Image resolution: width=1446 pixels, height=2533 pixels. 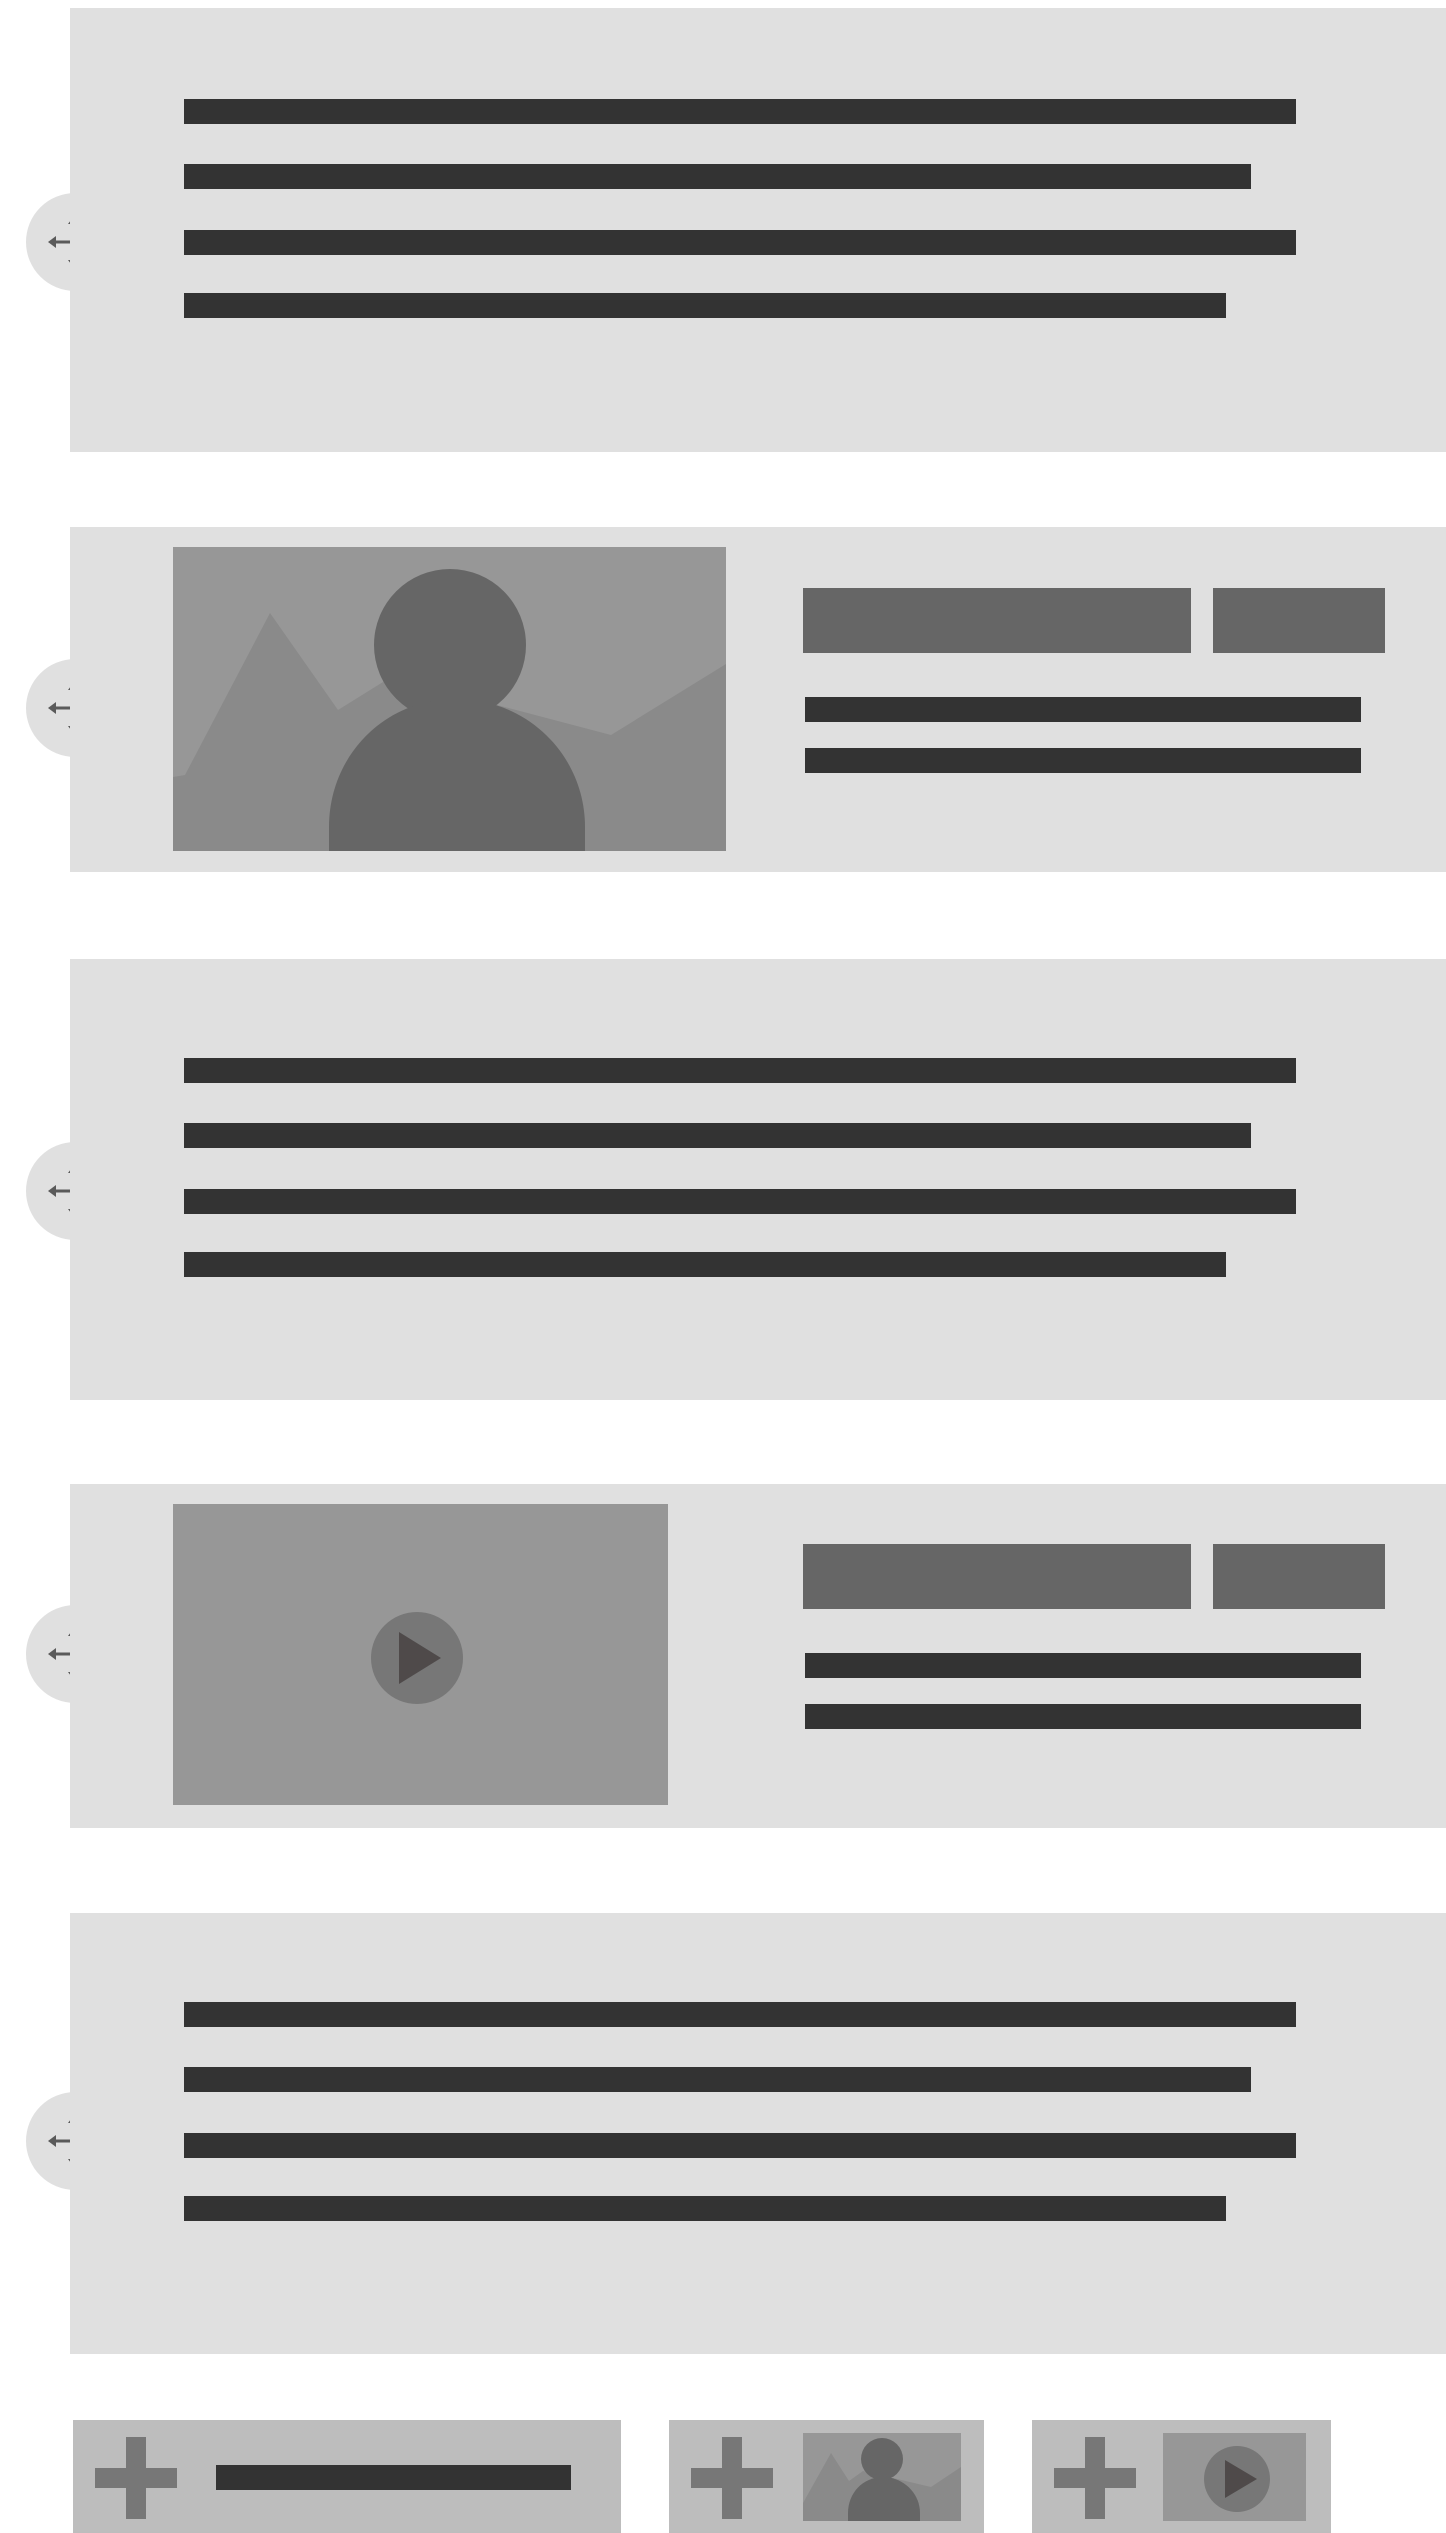 I want to click on video-placeholder, so click(x=420, y=1654).